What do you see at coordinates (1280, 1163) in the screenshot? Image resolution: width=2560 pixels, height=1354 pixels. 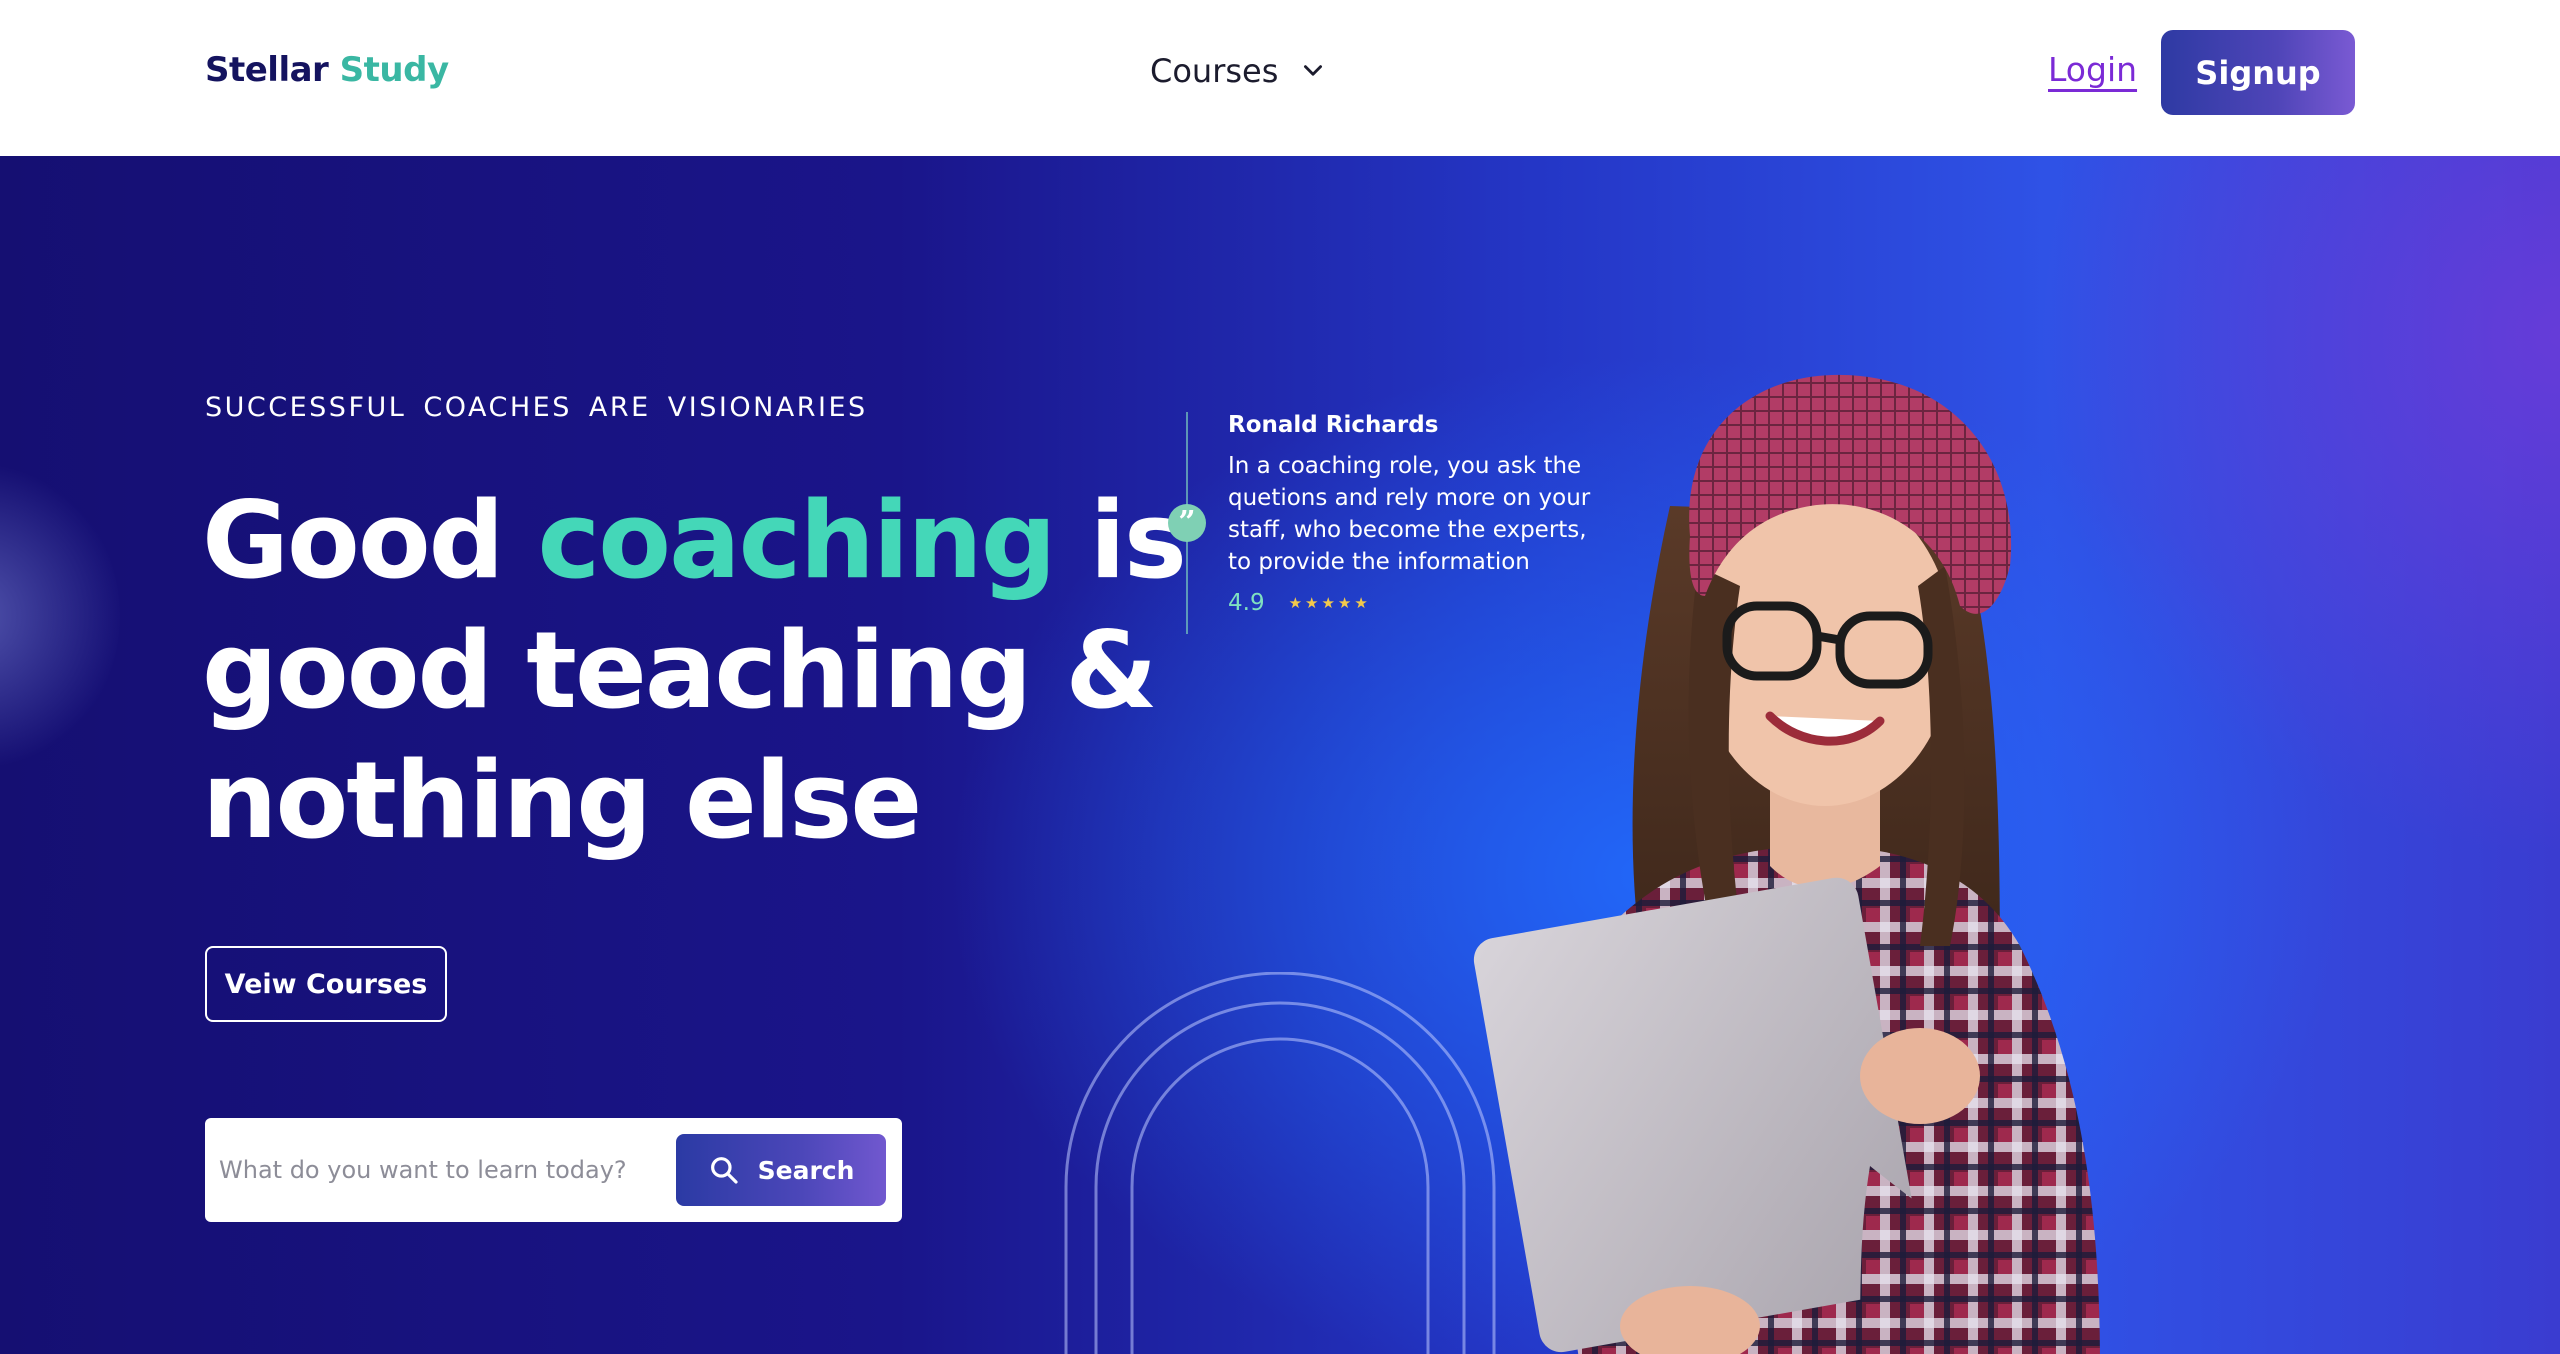 I see `decorative-arches` at bounding box center [1280, 1163].